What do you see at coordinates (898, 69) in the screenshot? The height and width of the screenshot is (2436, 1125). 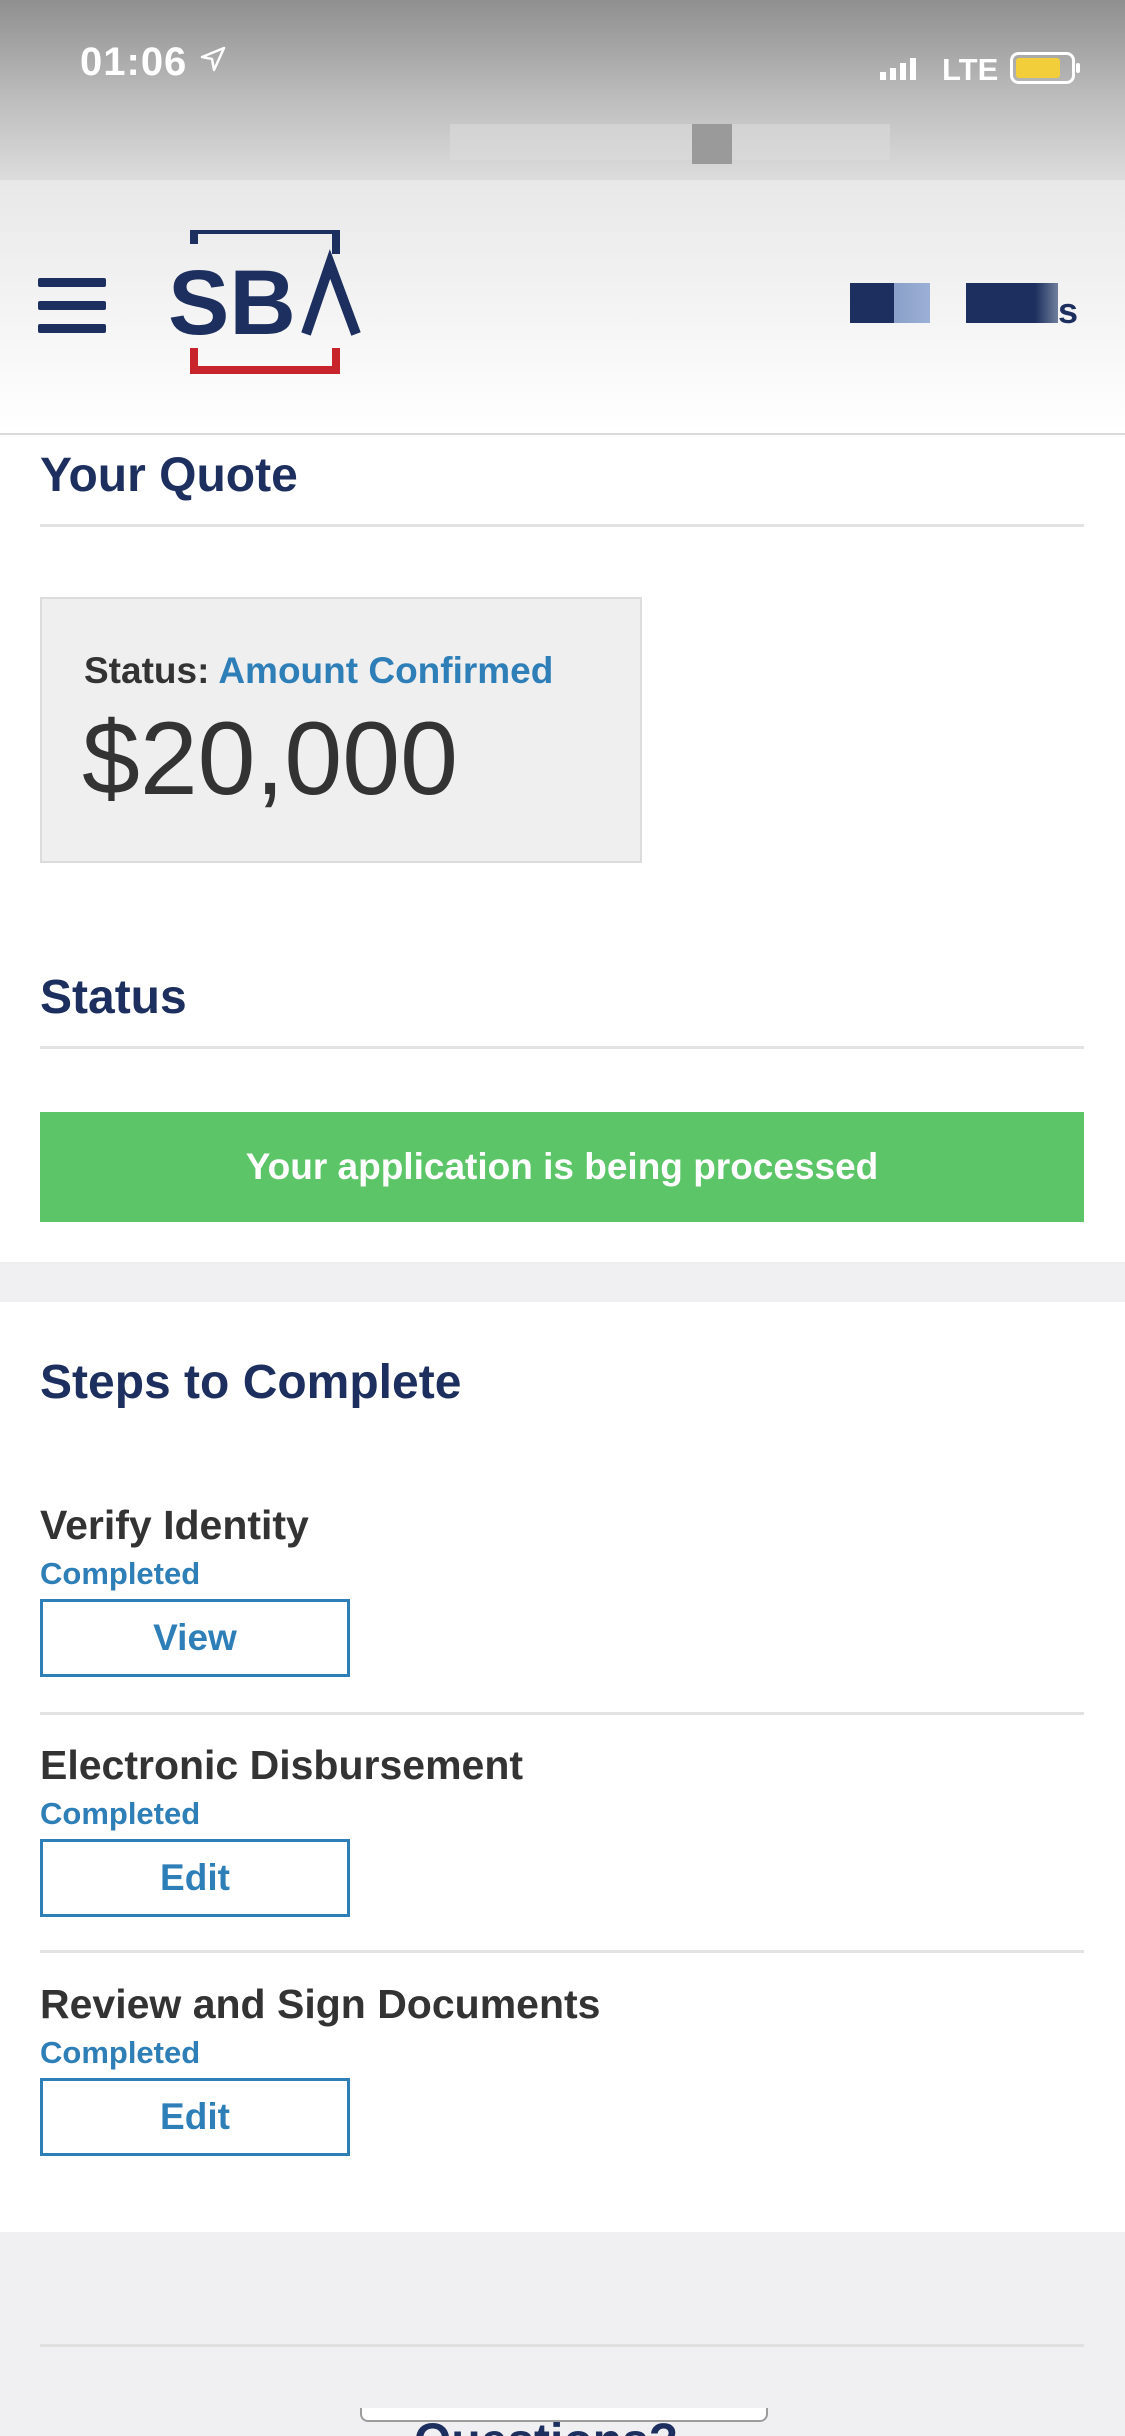 I see `signal-strength-icon` at bounding box center [898, 69].